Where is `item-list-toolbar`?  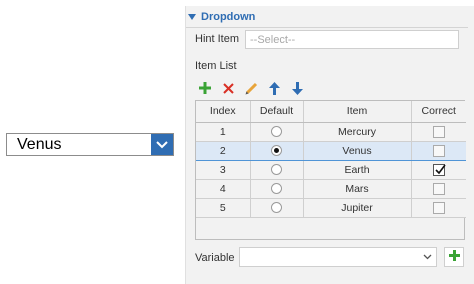 item-list-toolbar is located at coordinates (251, 88).